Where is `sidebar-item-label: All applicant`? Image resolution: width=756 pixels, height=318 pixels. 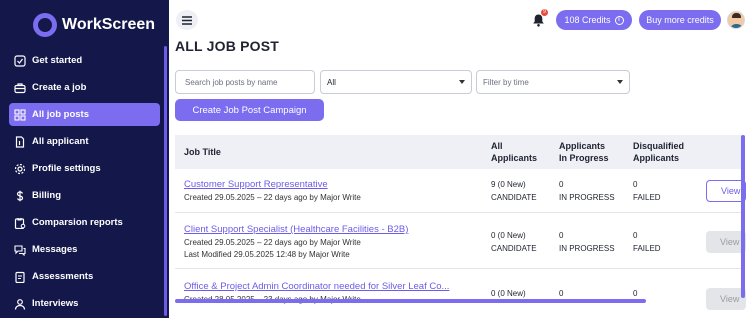 sidebar-item-label: All applicant is located at coordinates (60, 141).